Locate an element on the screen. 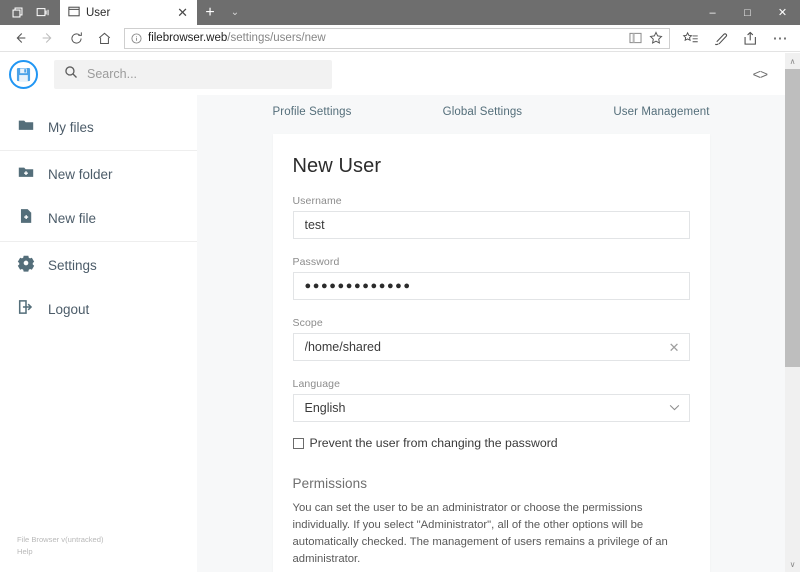  search-icon is located at coordinates (71, 74).